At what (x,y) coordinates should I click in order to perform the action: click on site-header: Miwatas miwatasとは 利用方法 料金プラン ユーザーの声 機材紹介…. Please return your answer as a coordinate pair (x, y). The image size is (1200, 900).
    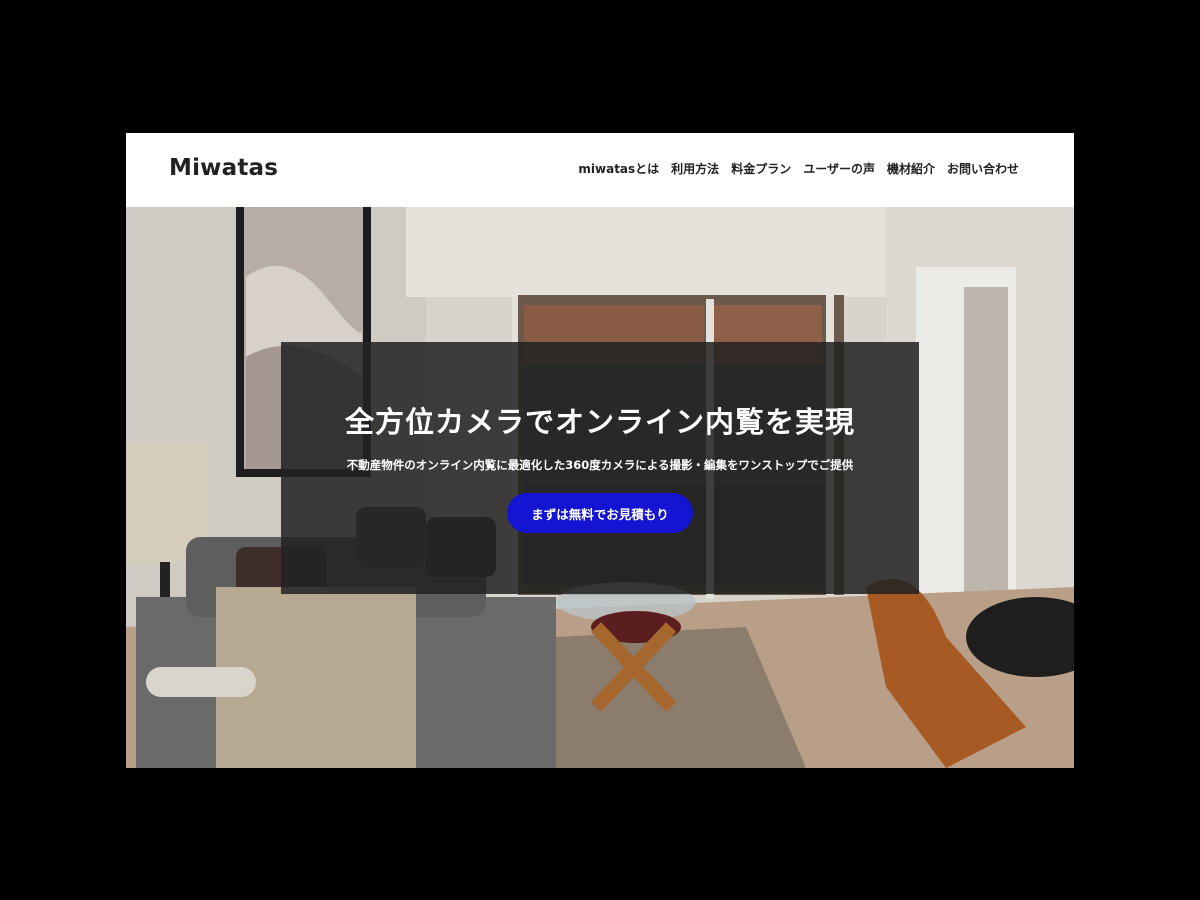
    Looking at the image, I should click on (600, 170).